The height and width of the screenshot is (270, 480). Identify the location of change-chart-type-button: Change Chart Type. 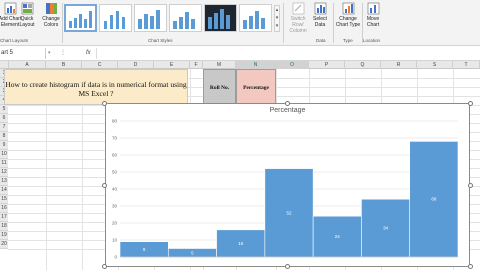
(348, 15).